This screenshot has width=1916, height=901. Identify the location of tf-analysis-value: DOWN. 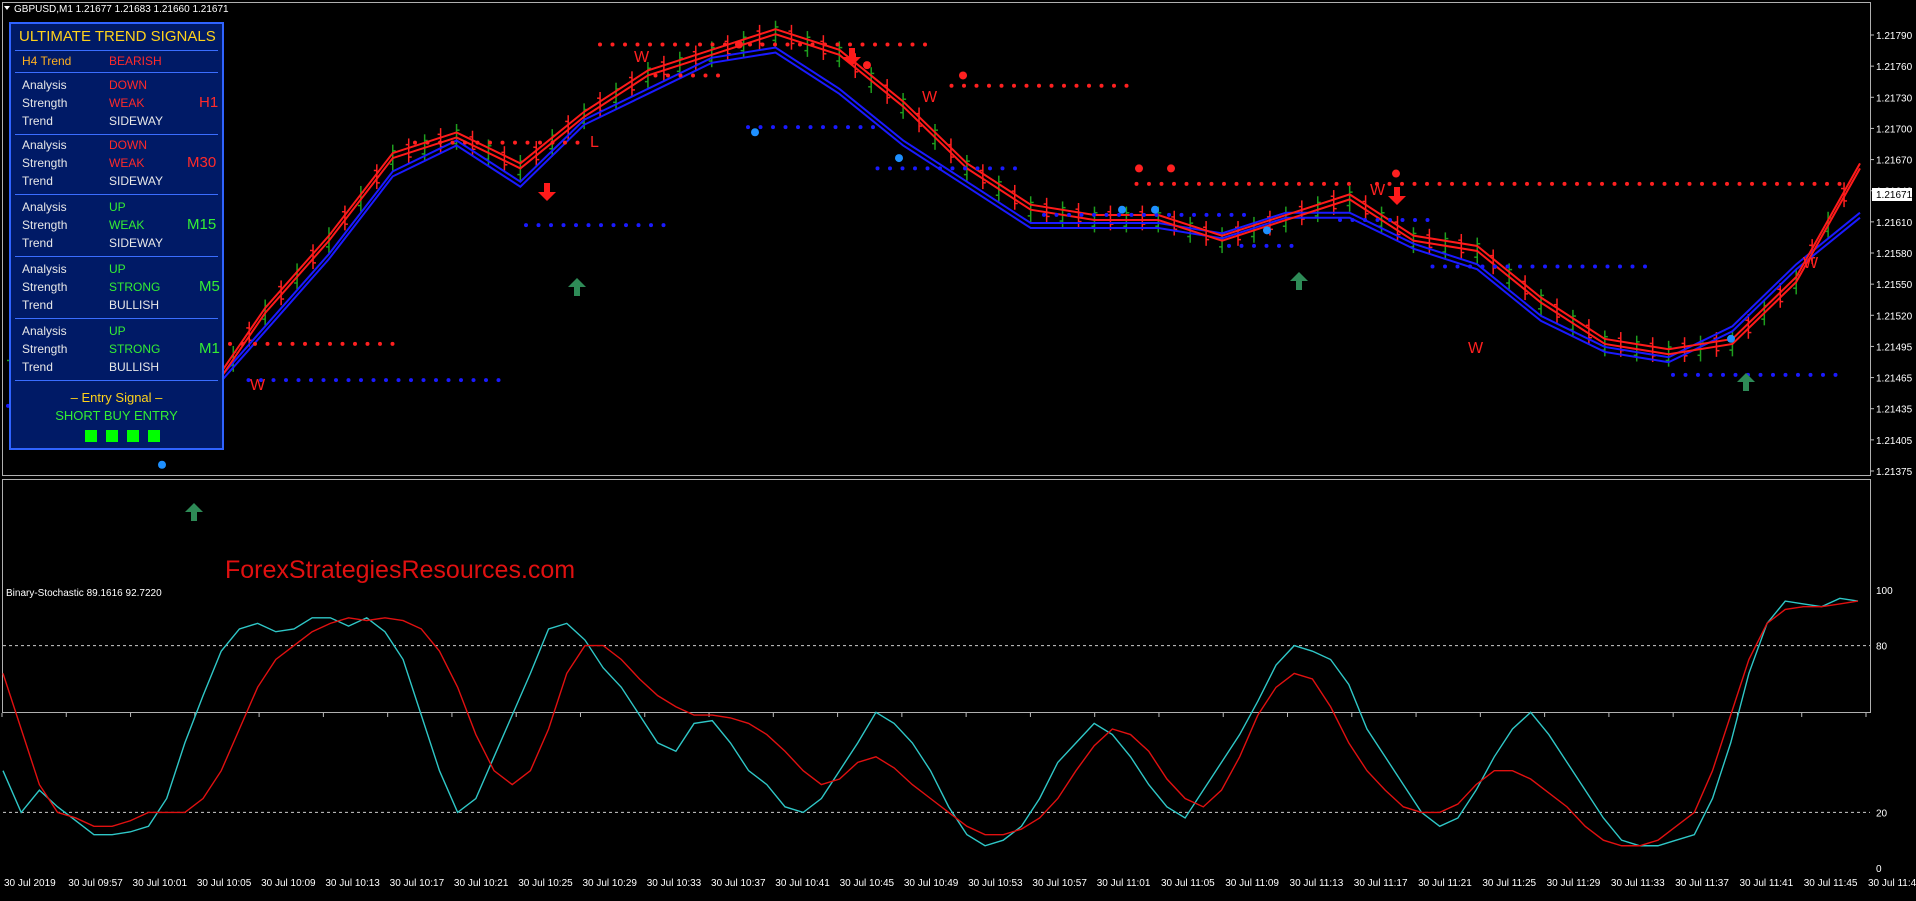
(128, 145).